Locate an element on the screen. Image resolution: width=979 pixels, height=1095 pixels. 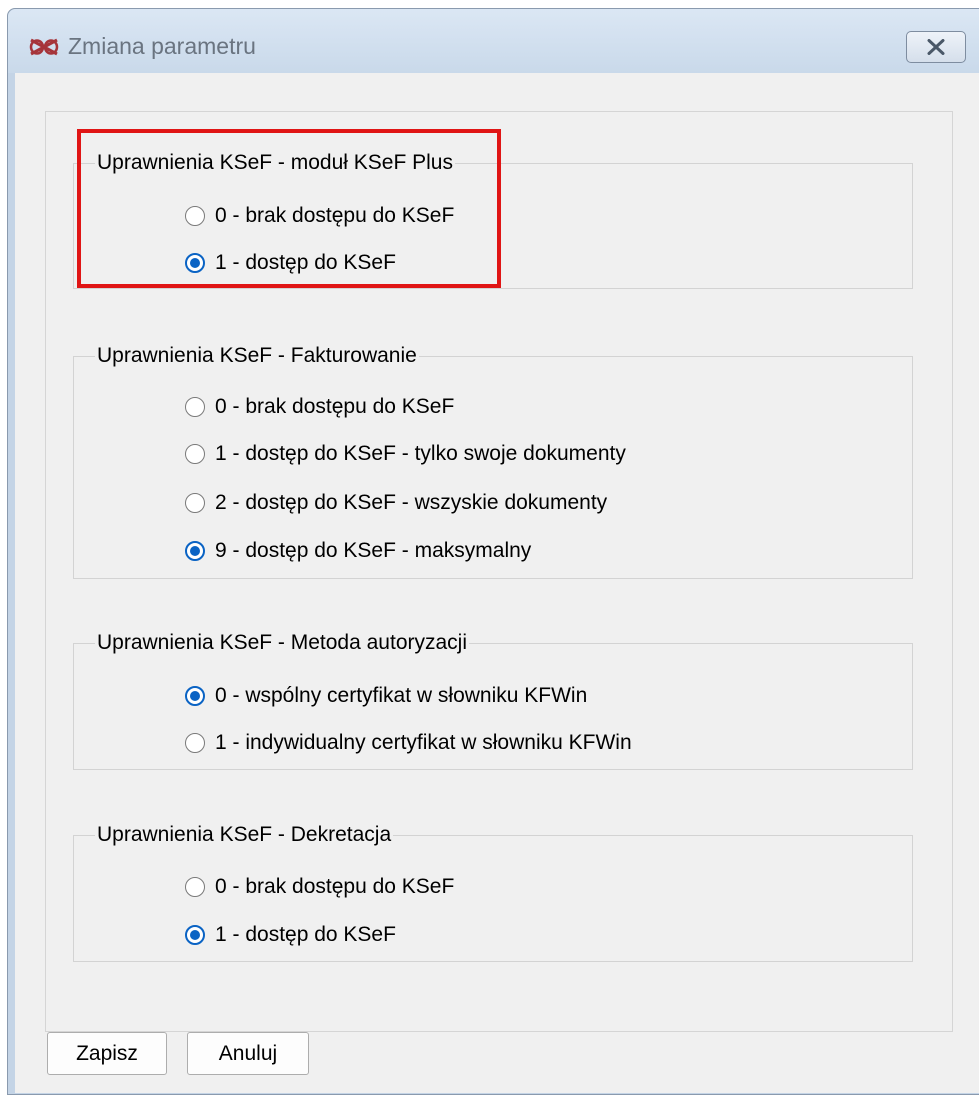
radio-fakturowanie-9: 9 - dostęp do KSeF - maksymalny is located at coordinates (358, 551).